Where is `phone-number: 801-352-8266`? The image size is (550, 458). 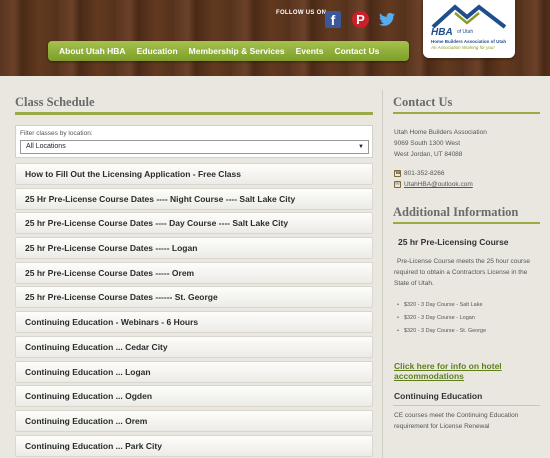 phone-number: 801-352-8266 is located at coordinates (424, 173).